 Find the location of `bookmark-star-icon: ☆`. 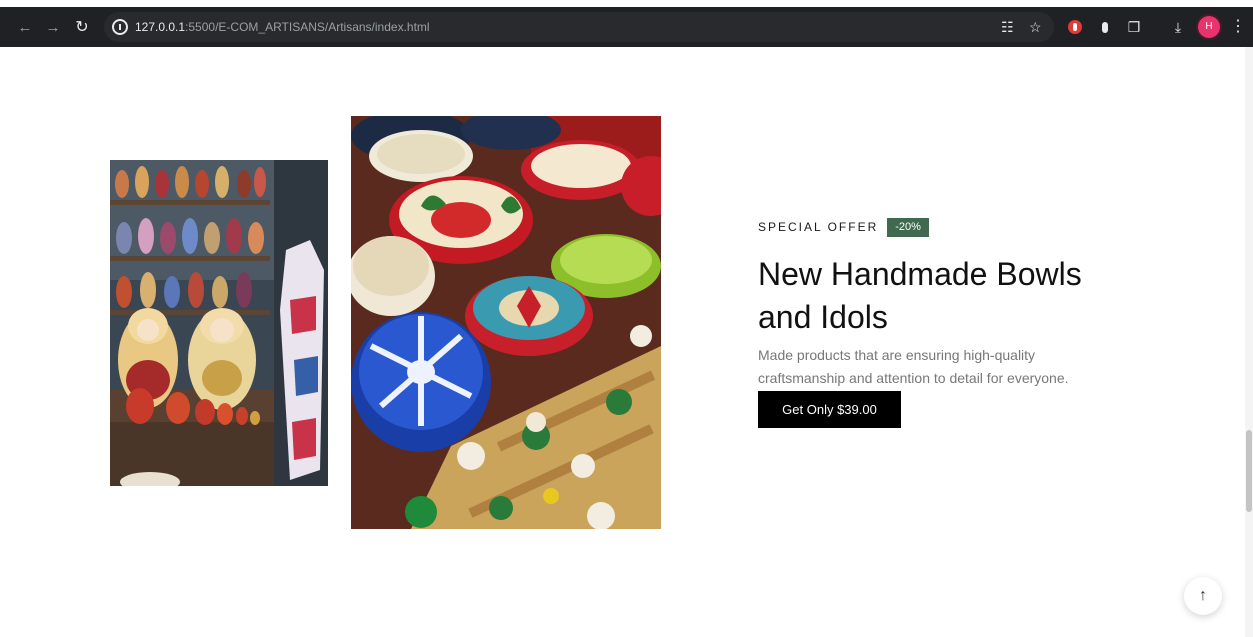

bookmark-star-icon: ☆ is located at coordinates (1035, 27).